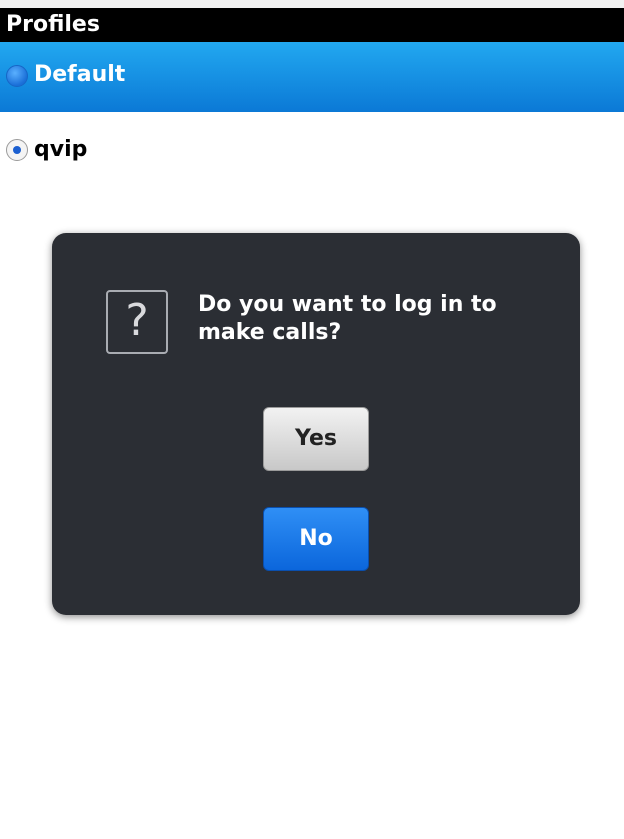 The width and height of the screenshot is (624, 839). Describe the element at coordinates (316, 539) in the screenshot. I see `no-button: No` at that location.